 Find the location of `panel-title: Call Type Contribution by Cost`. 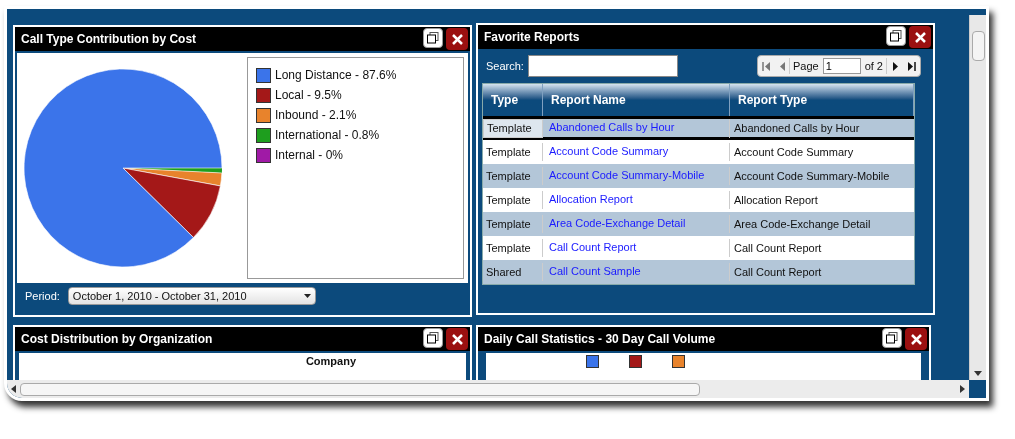

panel-title: Call Type Contribution by Cost is located at coordinates (109, 39).